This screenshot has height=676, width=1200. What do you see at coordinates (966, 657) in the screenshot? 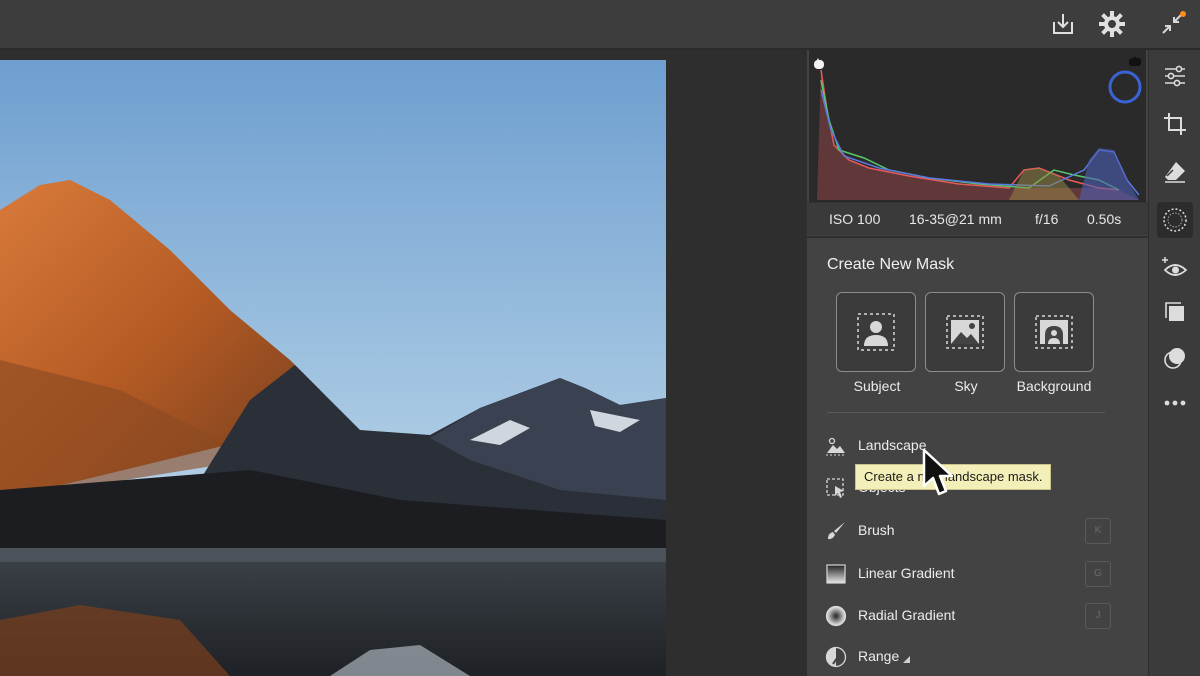
I see `range-tool: Range` at bounding box center [966, 657].